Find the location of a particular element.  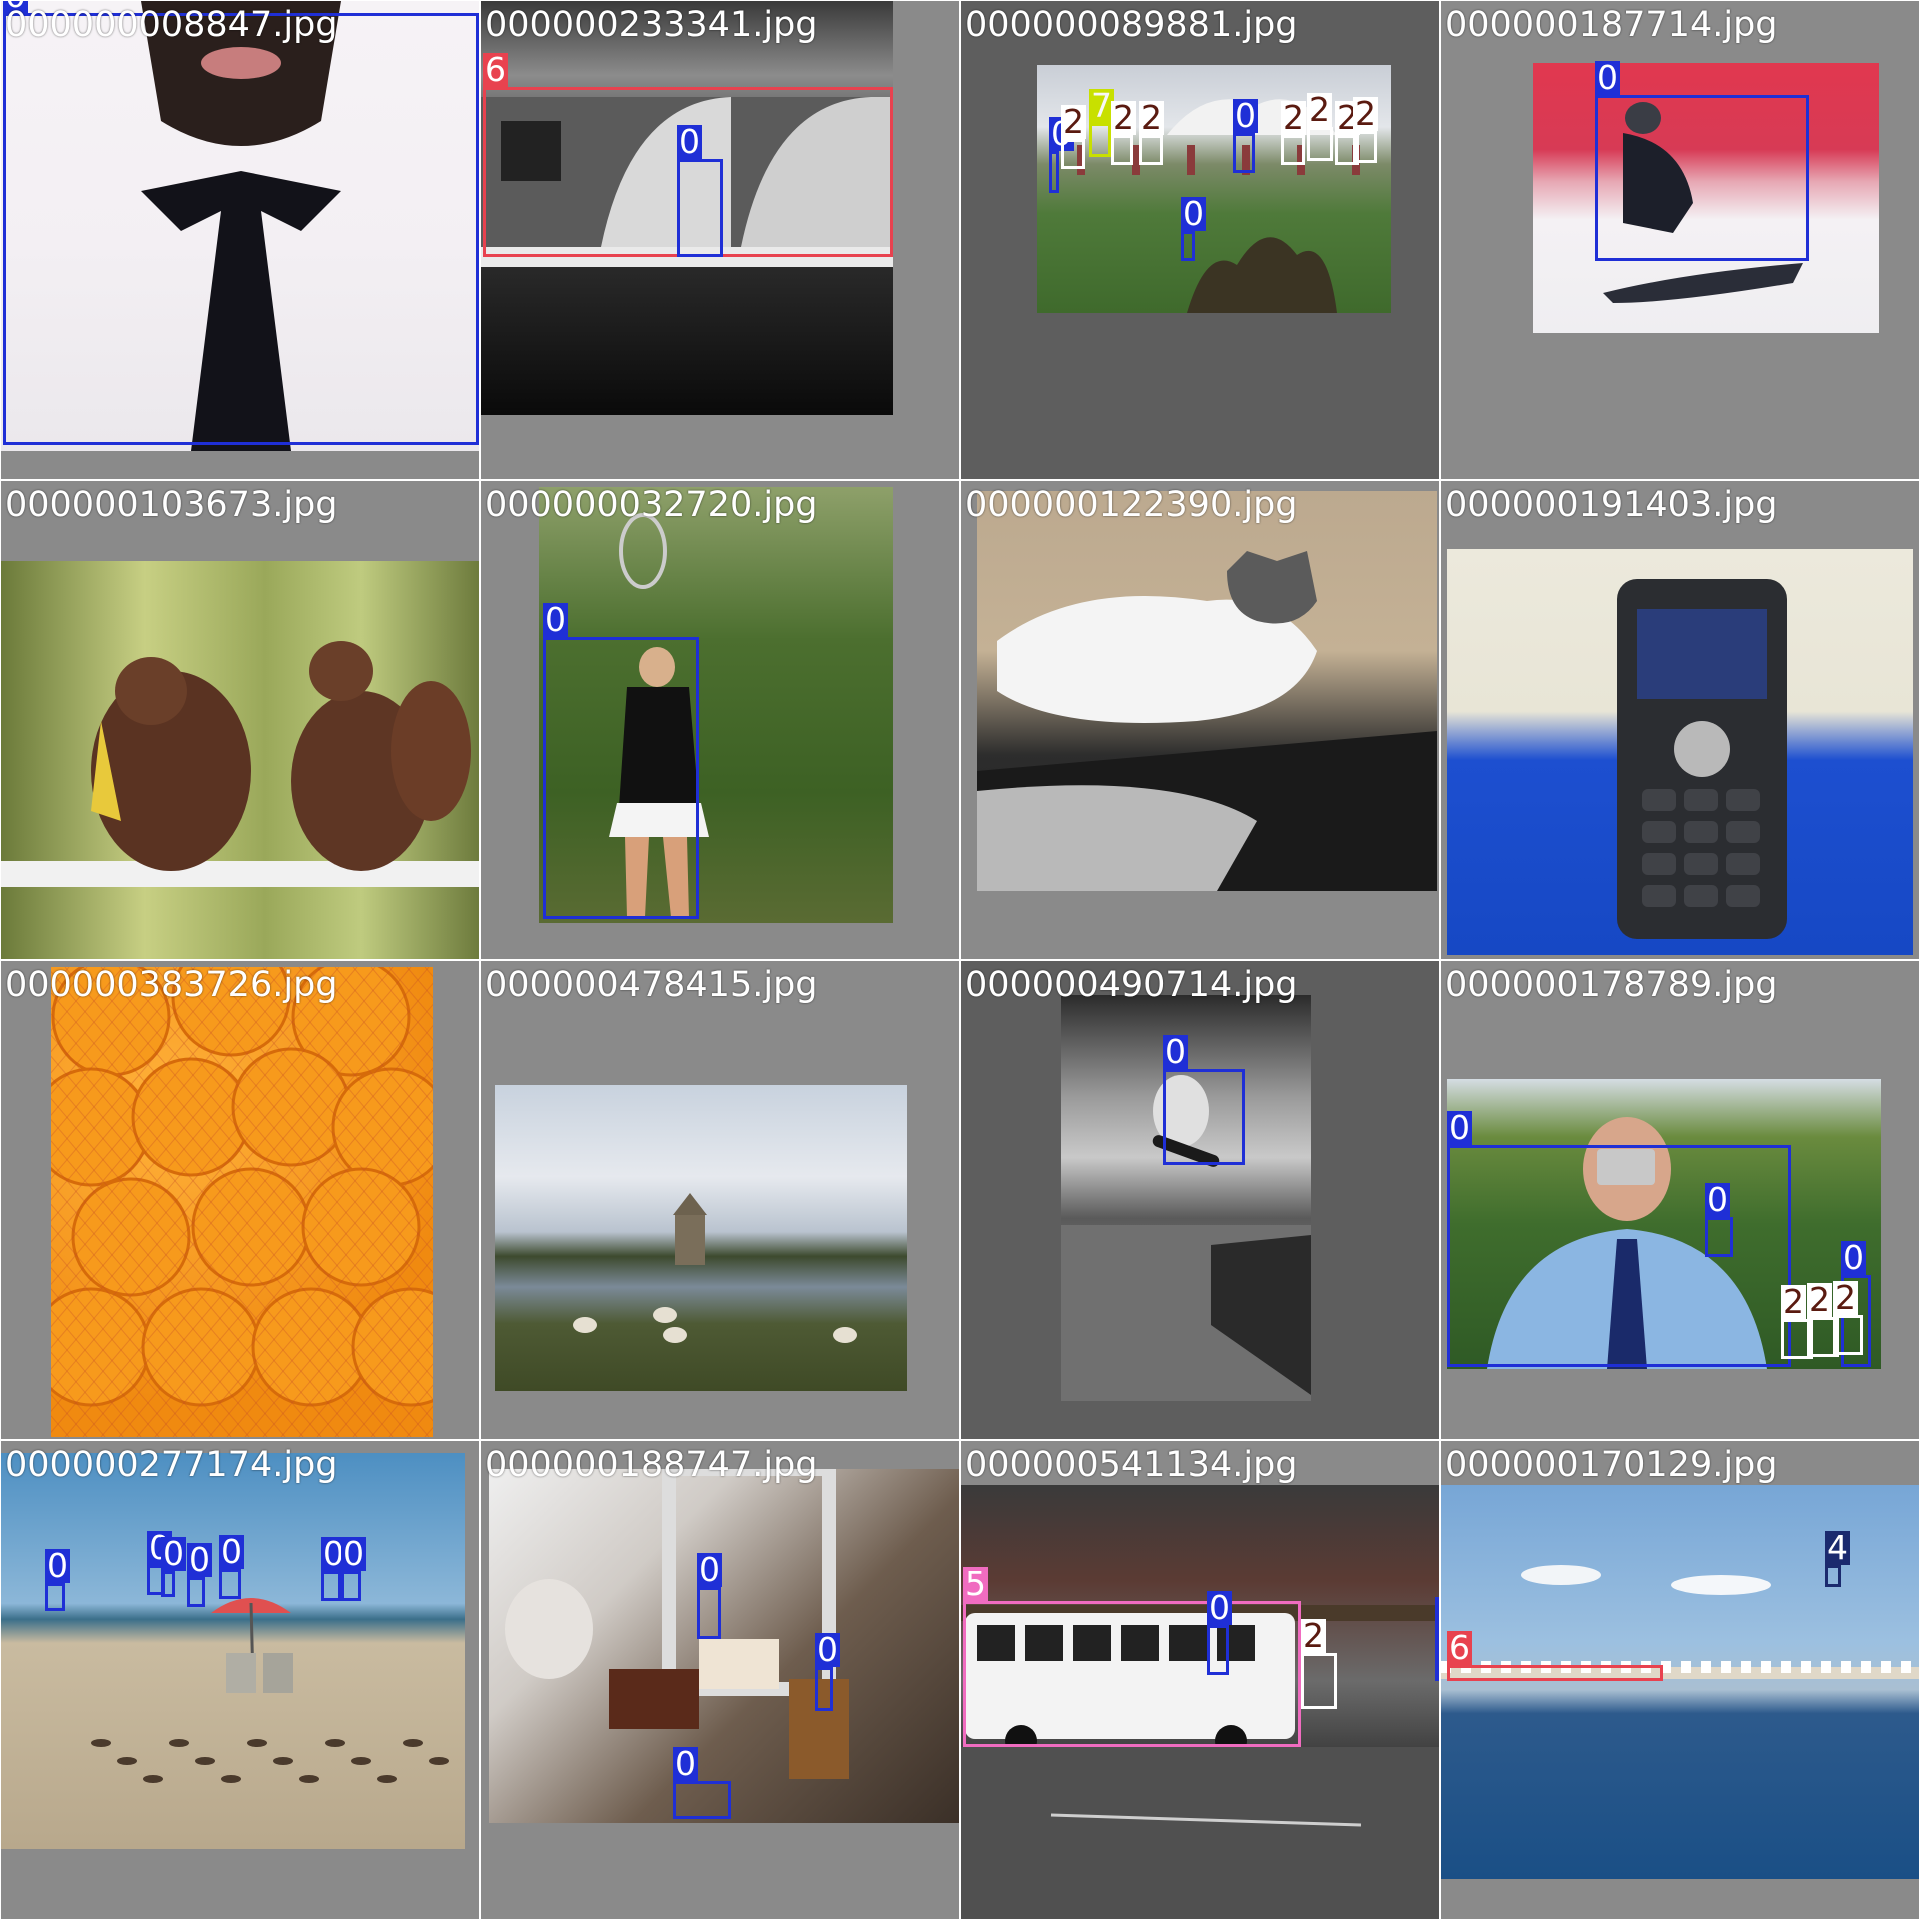

image-tile: 0 0 0 0 0 0 0 000000277174.jpg is located at coordinates (240, 1680).